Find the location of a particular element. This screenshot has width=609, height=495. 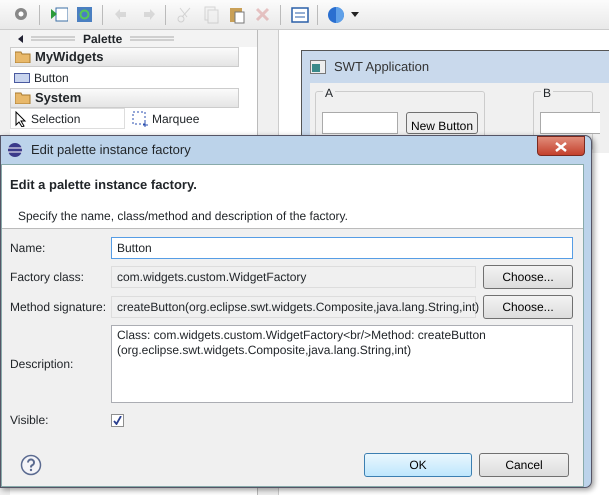

field-label: Method signature: is located at coordinates (59, 307).